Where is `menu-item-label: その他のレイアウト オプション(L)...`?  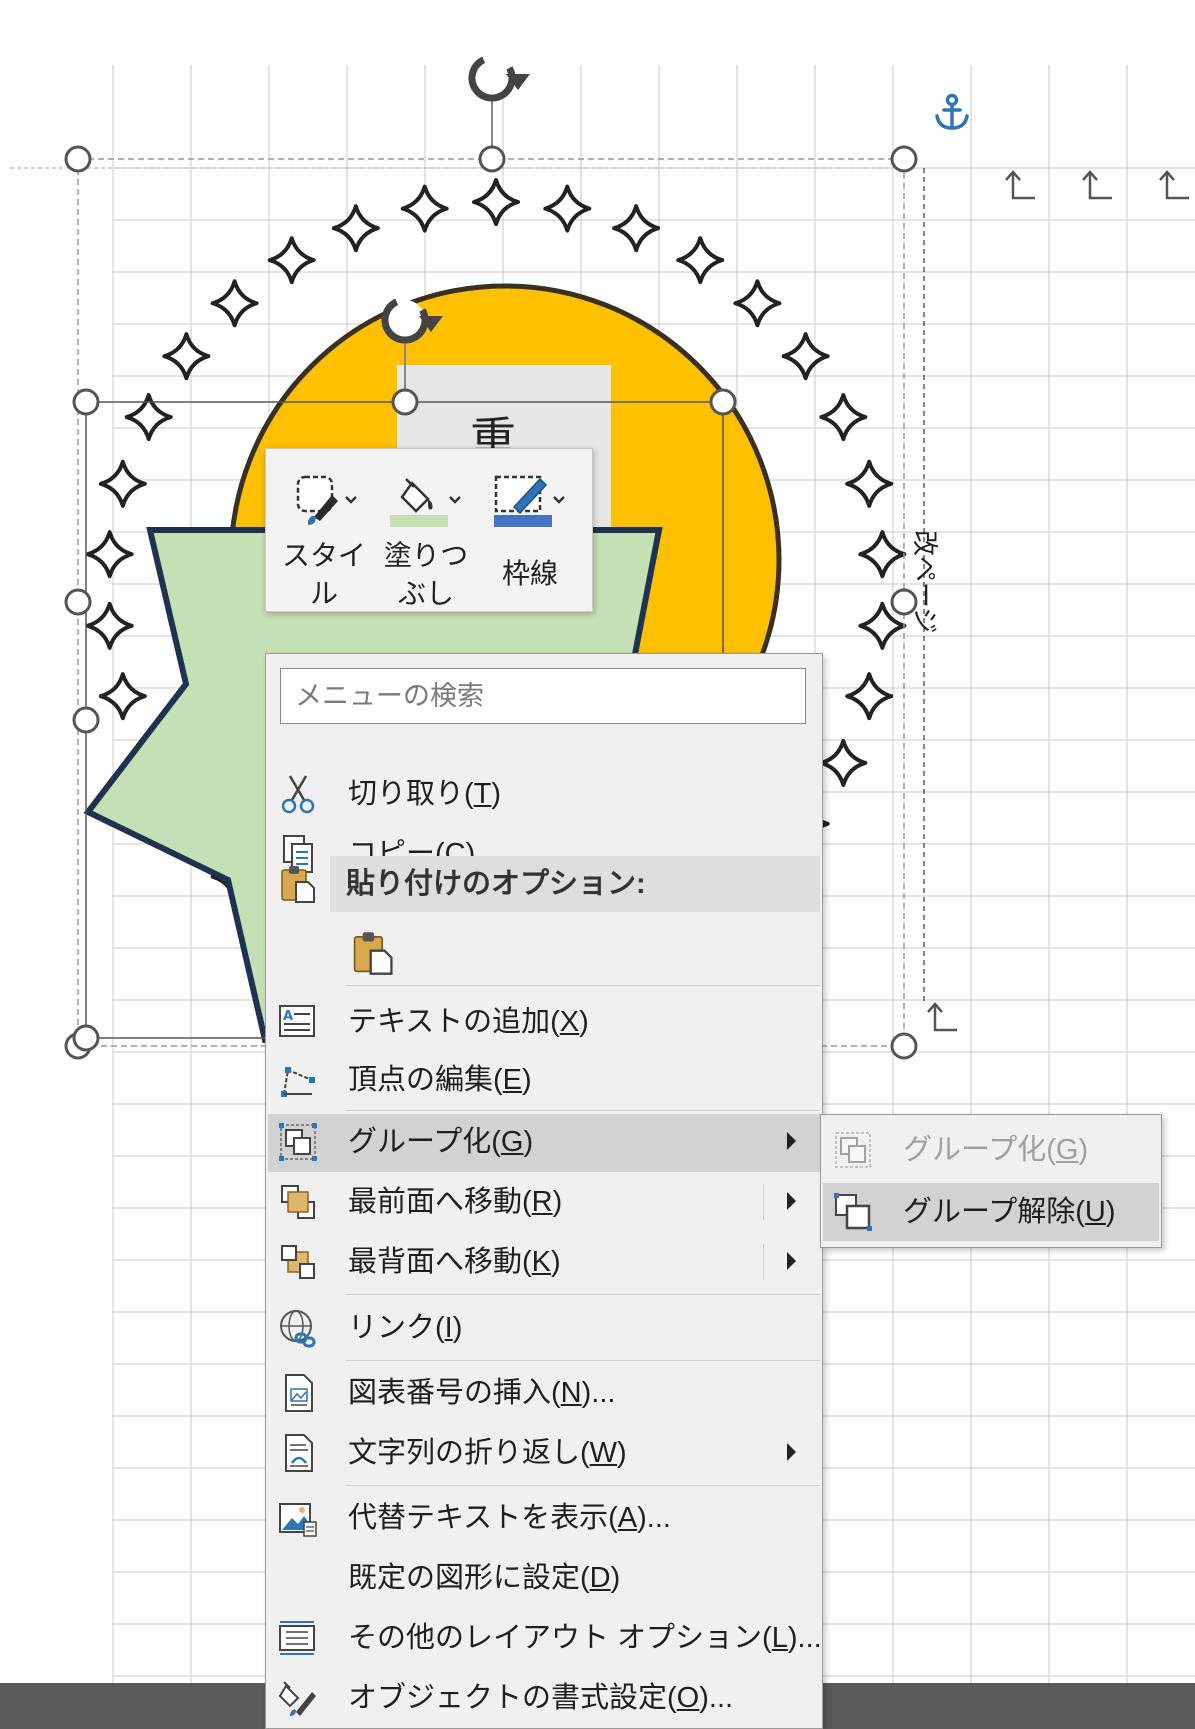
menu-item-label: その他のレイアウト オプション(L)... is located at coordinates (585, 1638).